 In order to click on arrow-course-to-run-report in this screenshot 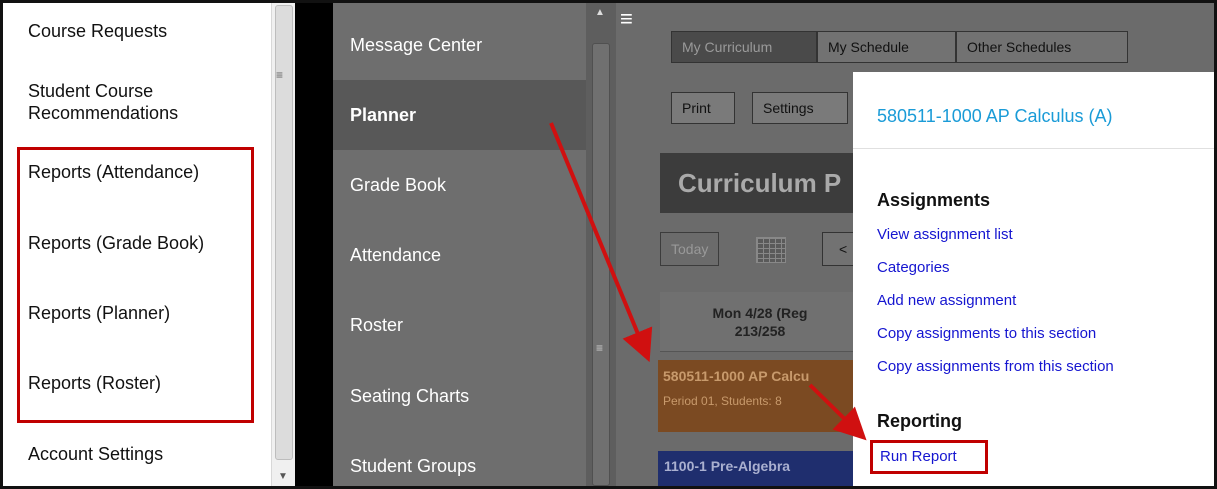, I will do `click(837, 412)`.